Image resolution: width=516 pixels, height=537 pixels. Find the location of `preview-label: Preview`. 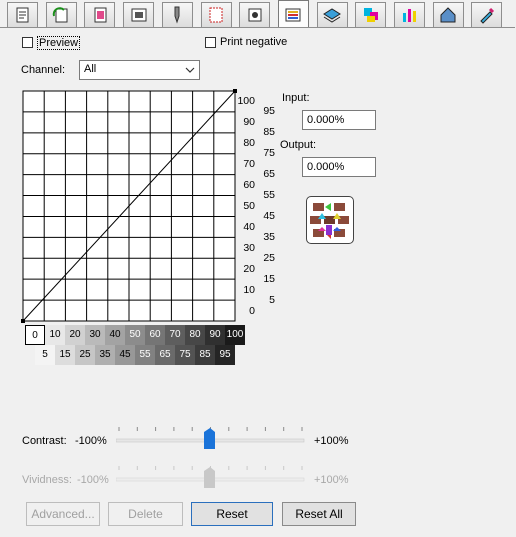

preview-label: Preview is located at coordinates (59, 43).